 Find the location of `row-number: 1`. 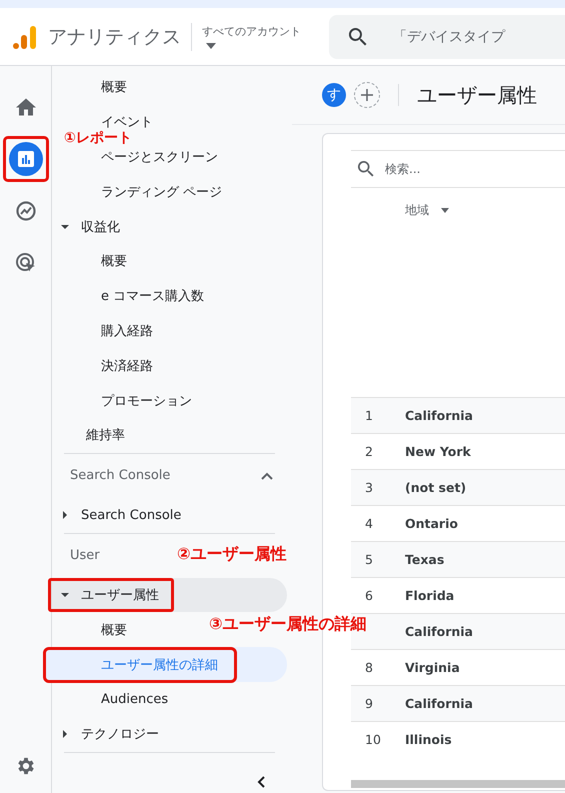

row-number: 1 is located at coordinates (369, 415).